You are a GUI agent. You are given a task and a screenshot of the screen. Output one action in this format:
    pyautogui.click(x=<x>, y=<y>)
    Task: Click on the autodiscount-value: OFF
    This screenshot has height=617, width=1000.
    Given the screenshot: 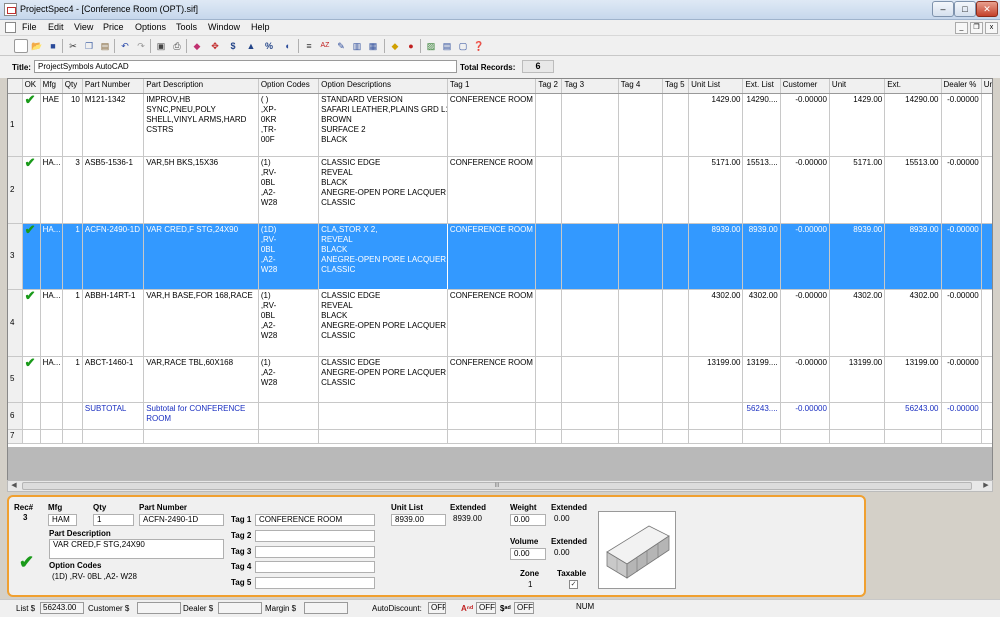 What is the action you would take?
    pyautogui.click(x=437, y=608)
    